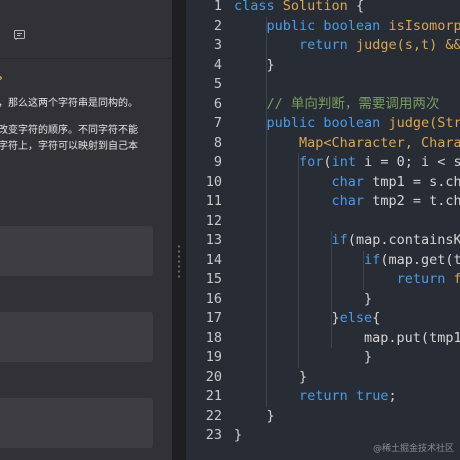  I want to click on line-number: 12, so click(213, 220).